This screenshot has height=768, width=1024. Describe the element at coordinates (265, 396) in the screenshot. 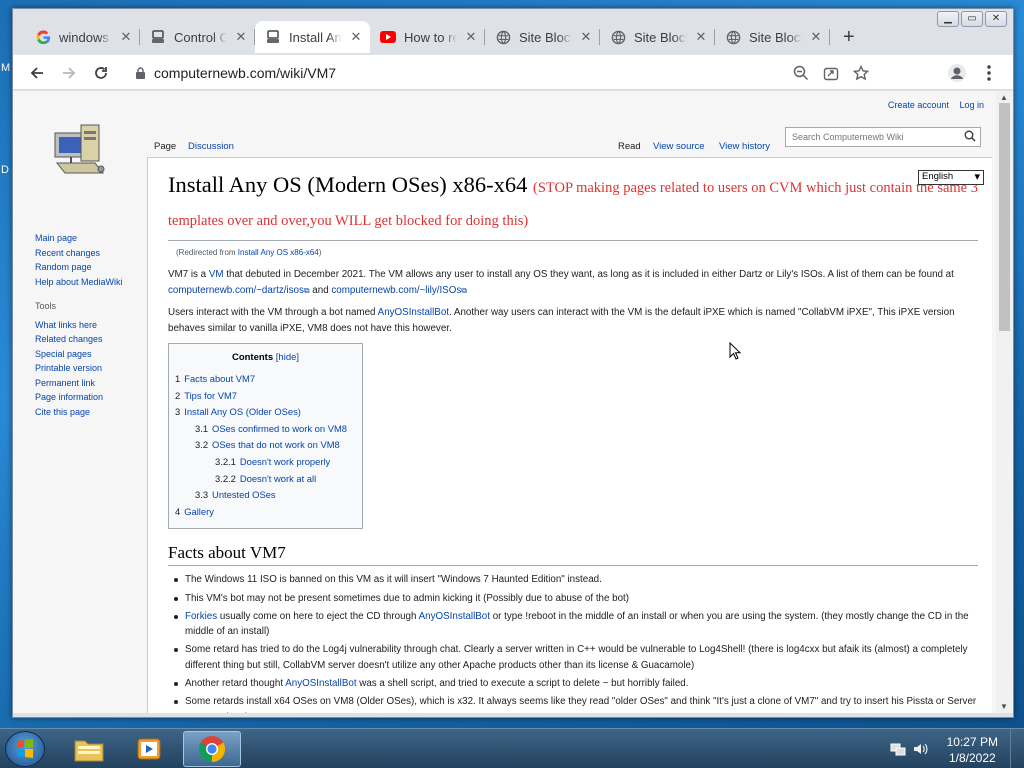

I see `toc-item: 2 Tips for VM7` at that location.